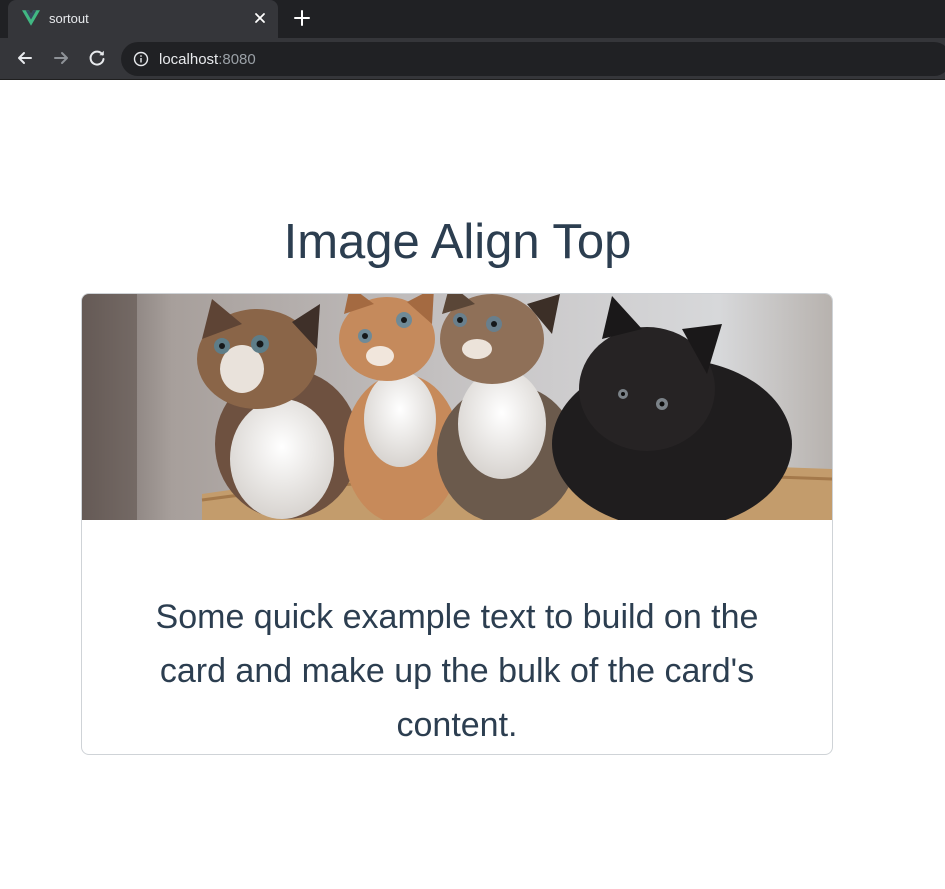 This screenshot has width=945, height=889. What do you see at coordinates (472, 19) in the screenshot?
I see `browser-tab-strip: sortout` at bounding box center [472, 19].